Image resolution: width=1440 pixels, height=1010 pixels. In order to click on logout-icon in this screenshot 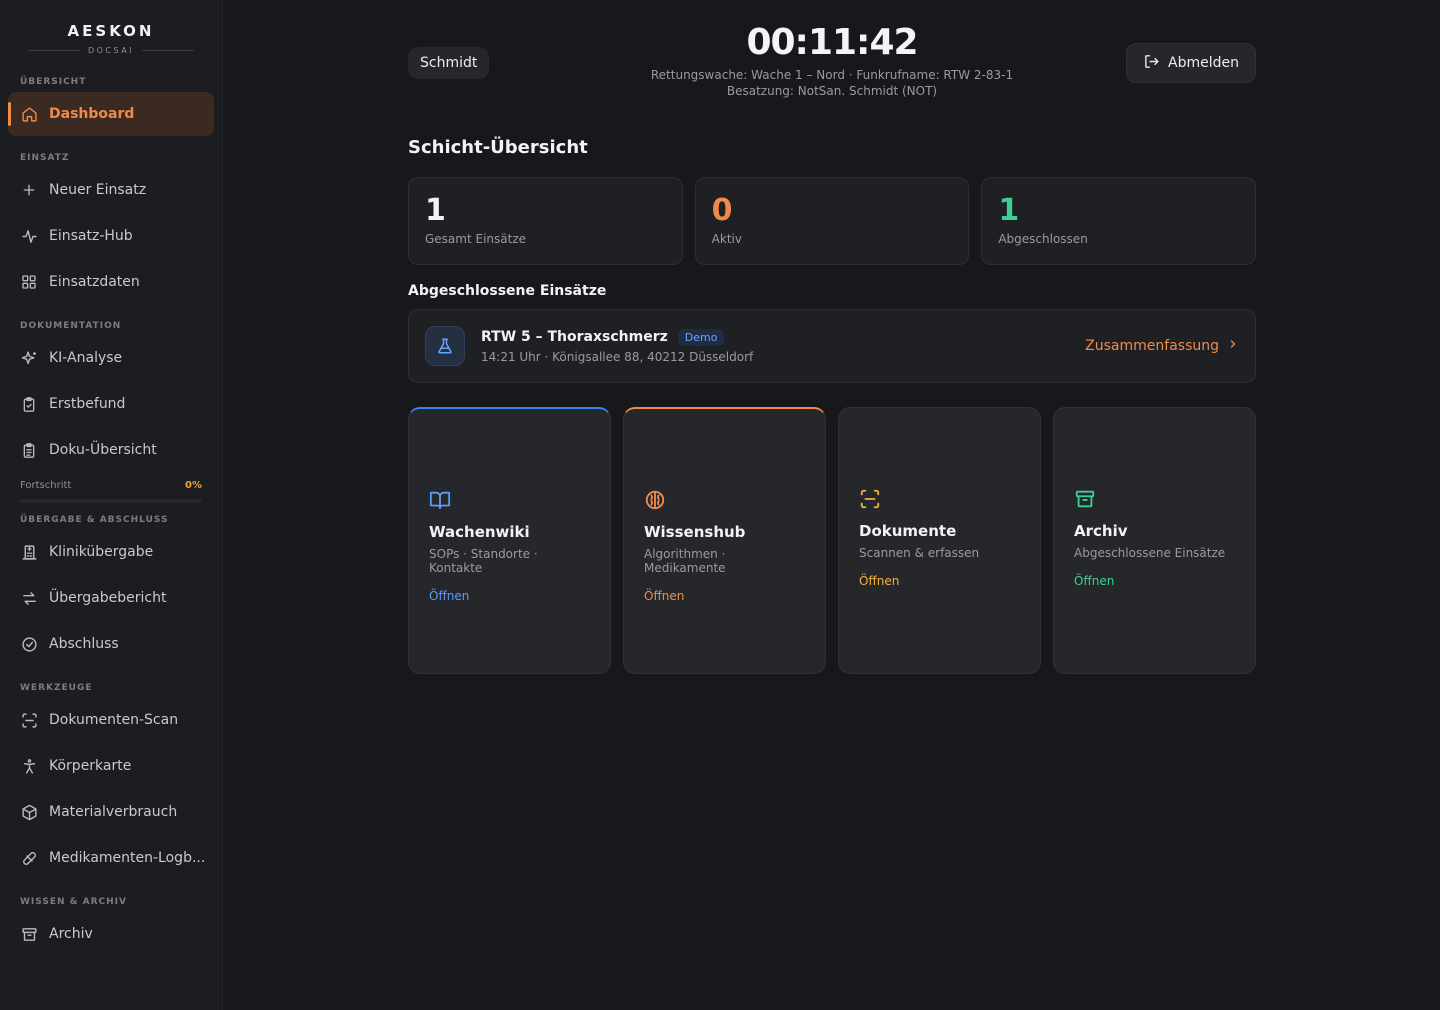, I will do `click(1151, 63)`.